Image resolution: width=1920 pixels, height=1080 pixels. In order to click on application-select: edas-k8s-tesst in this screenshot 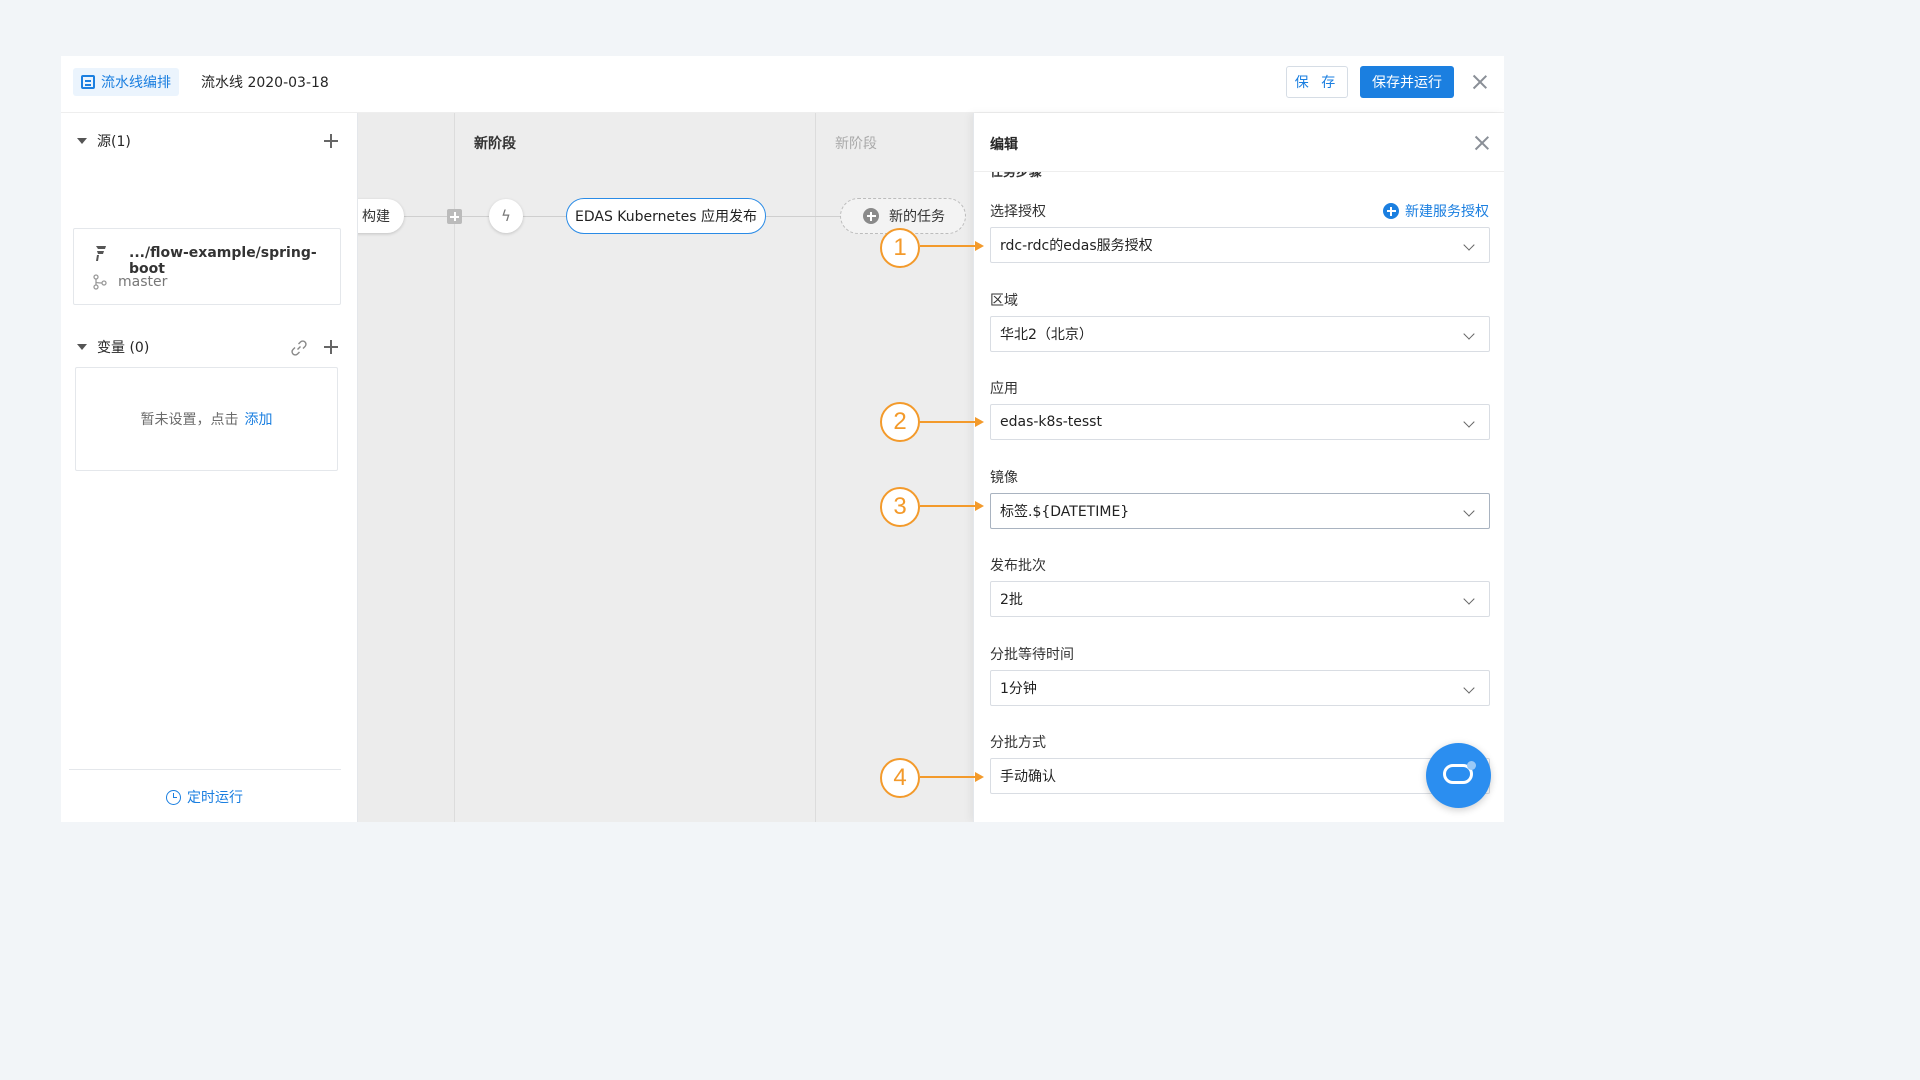, I will do `click(1240, 422)`.